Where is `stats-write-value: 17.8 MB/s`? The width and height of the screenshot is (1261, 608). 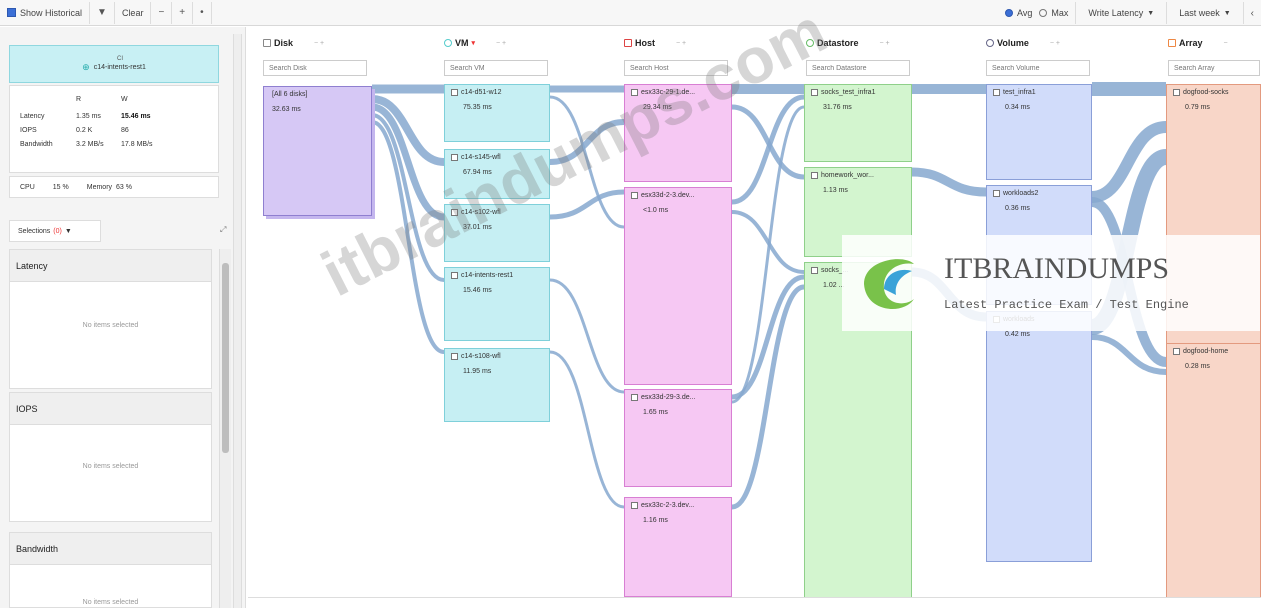 stats-write-value: 17.8 MB/s is located at coordinates (137, 144).